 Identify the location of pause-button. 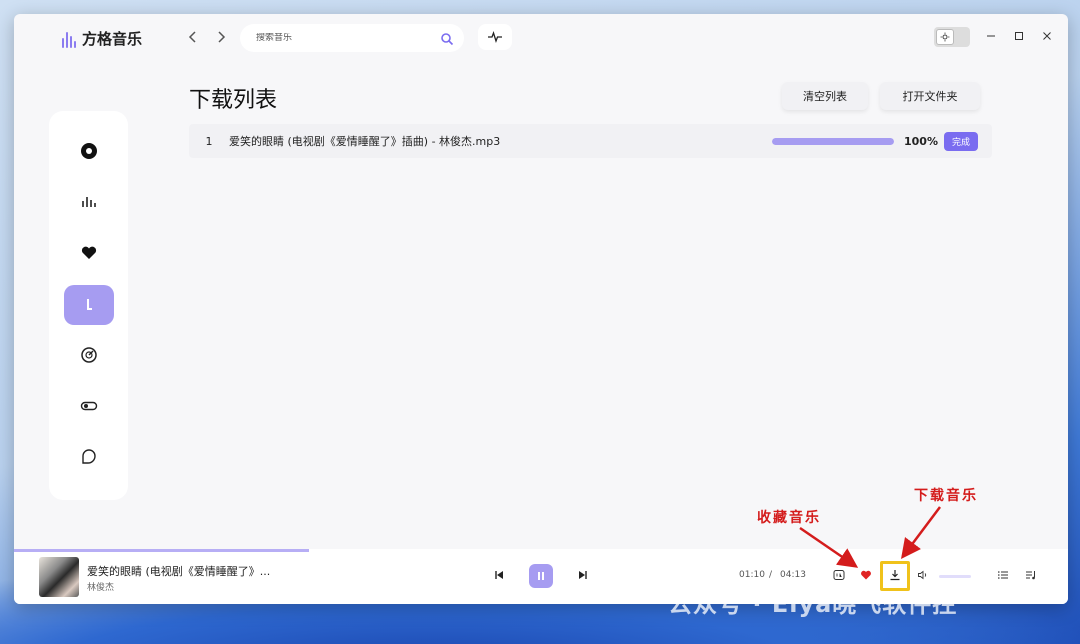
(541, 576).